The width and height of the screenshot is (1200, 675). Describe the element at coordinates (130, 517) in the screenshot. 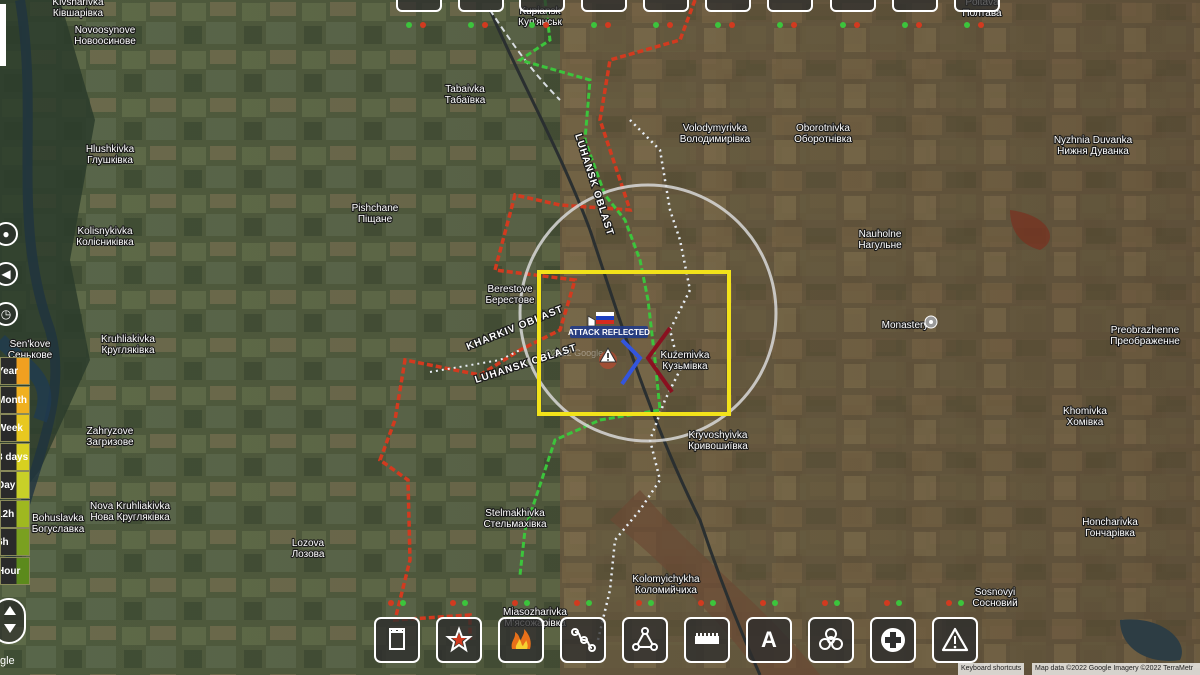

I see `place-label-local: Нова Круглякiвка` at that location.